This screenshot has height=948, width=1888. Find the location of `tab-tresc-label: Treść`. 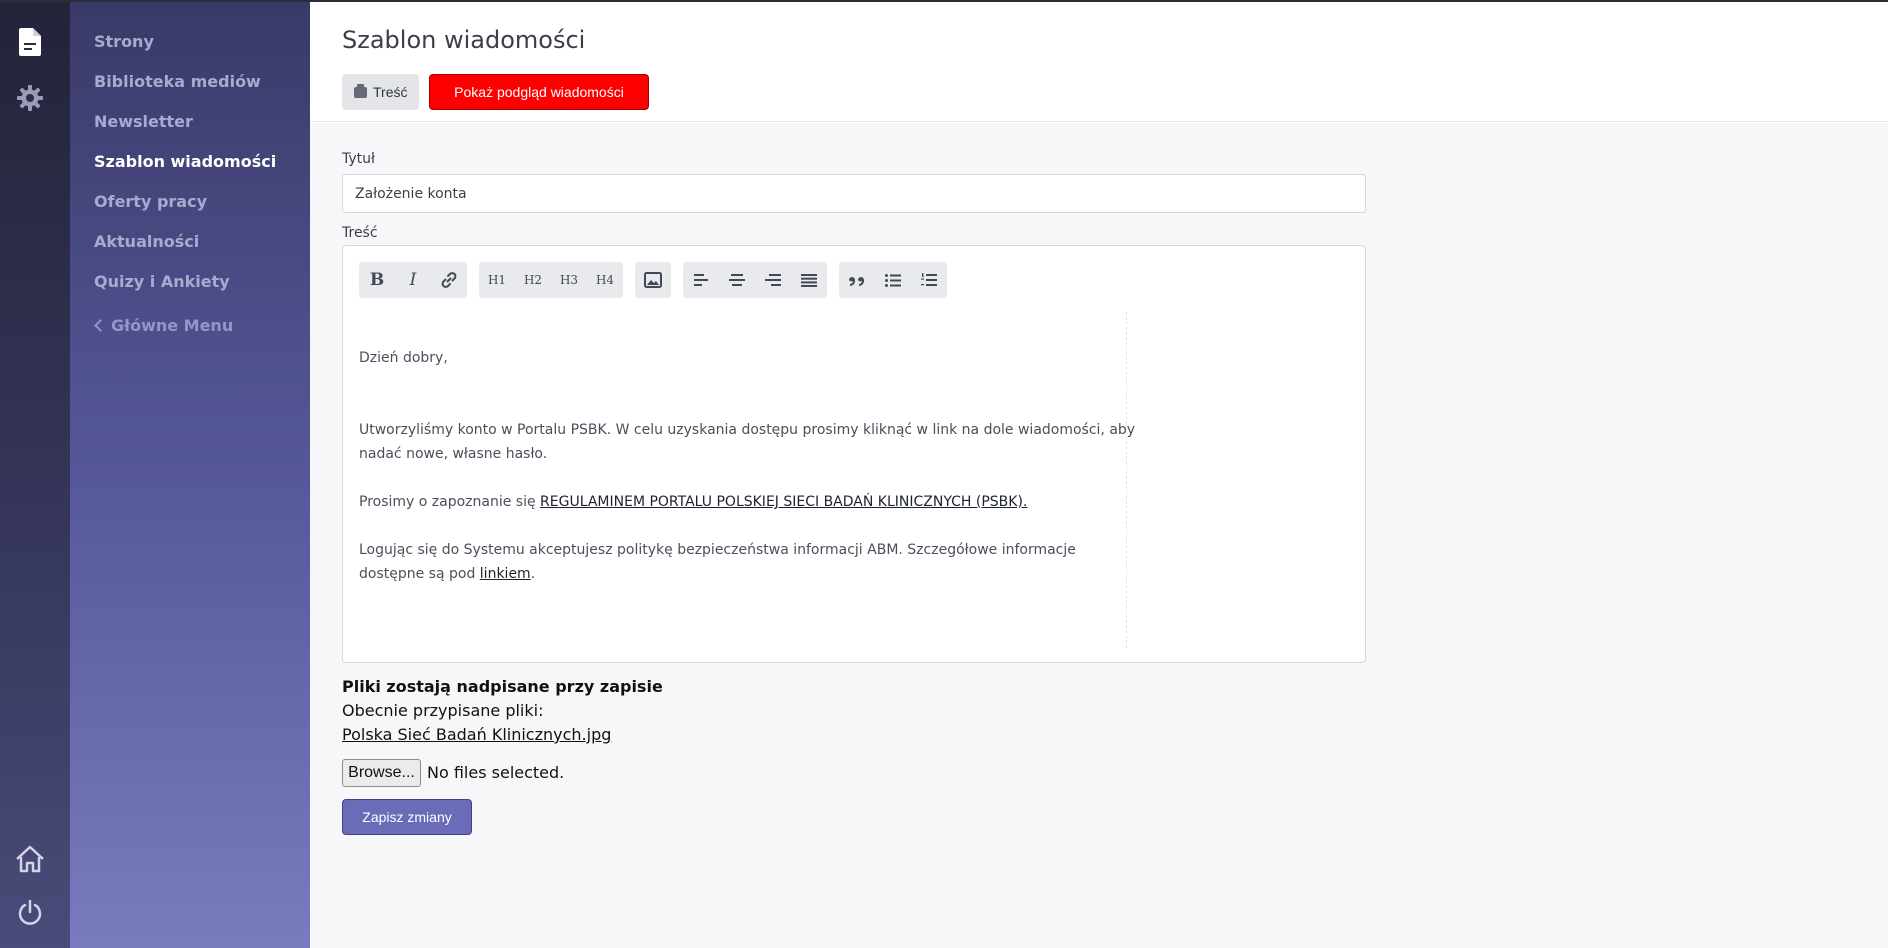

tab-tresc-label: Treść is located at coordinates (390, 92).